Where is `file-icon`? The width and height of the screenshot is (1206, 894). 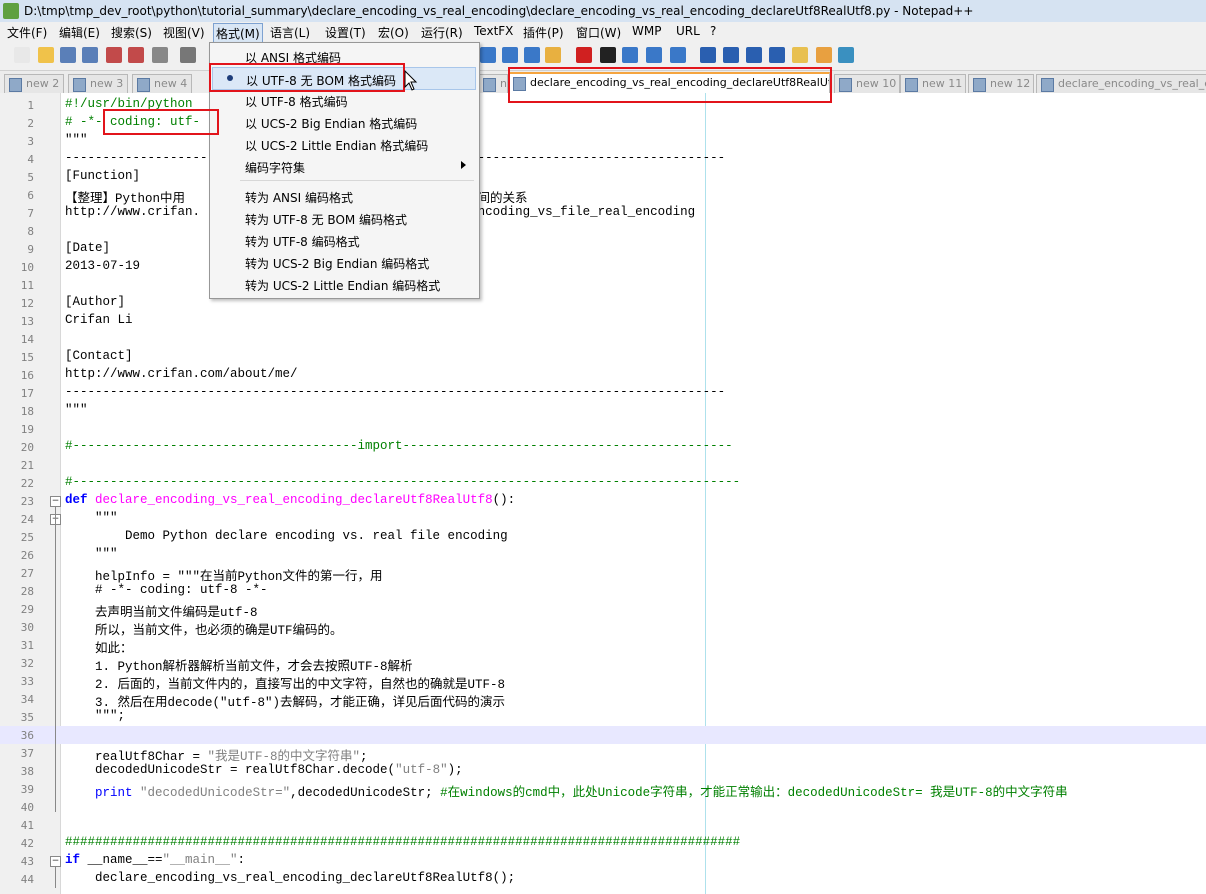
file-icon is located at coordinates (845, 85).